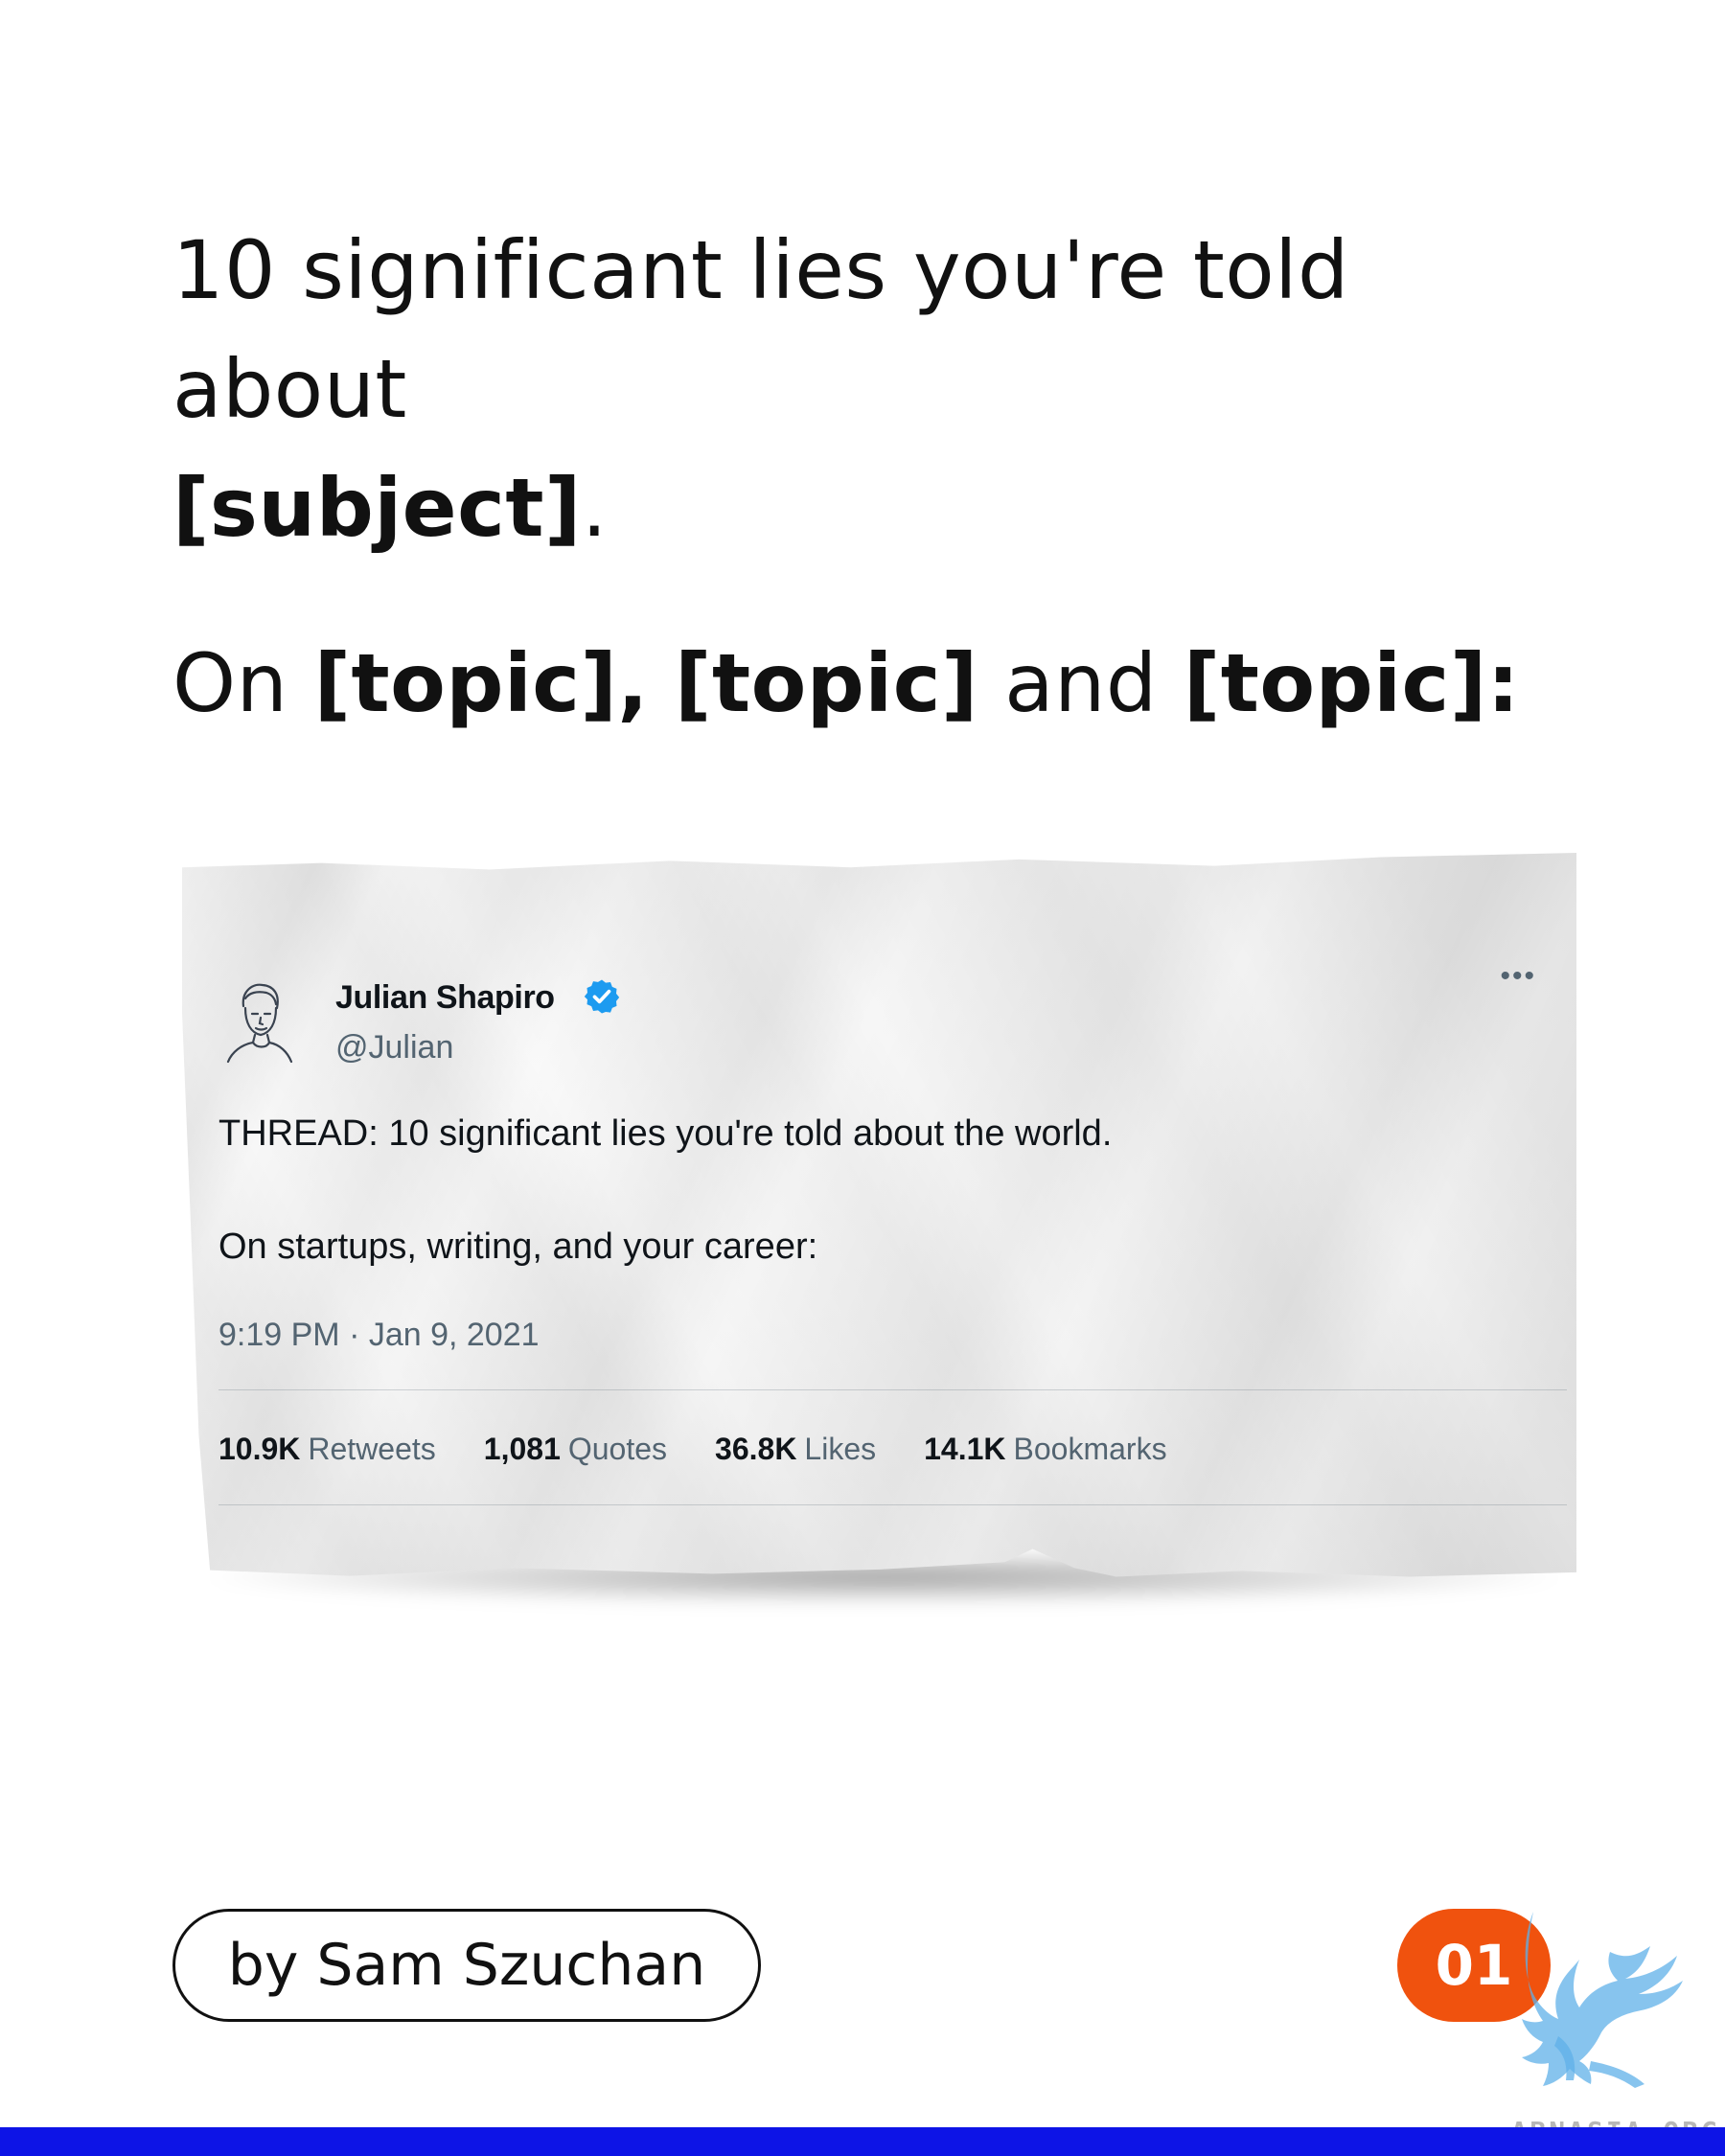  I want to click on more-options-icon: •••, so click(1518, 976).